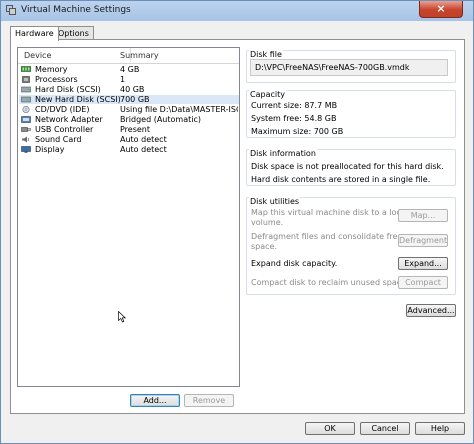 The width and height of the screenshot is (474, 444). Describe the element at coordinates (69, 119) in the screenshot. I see `device-name: Network Adapter` at that location.